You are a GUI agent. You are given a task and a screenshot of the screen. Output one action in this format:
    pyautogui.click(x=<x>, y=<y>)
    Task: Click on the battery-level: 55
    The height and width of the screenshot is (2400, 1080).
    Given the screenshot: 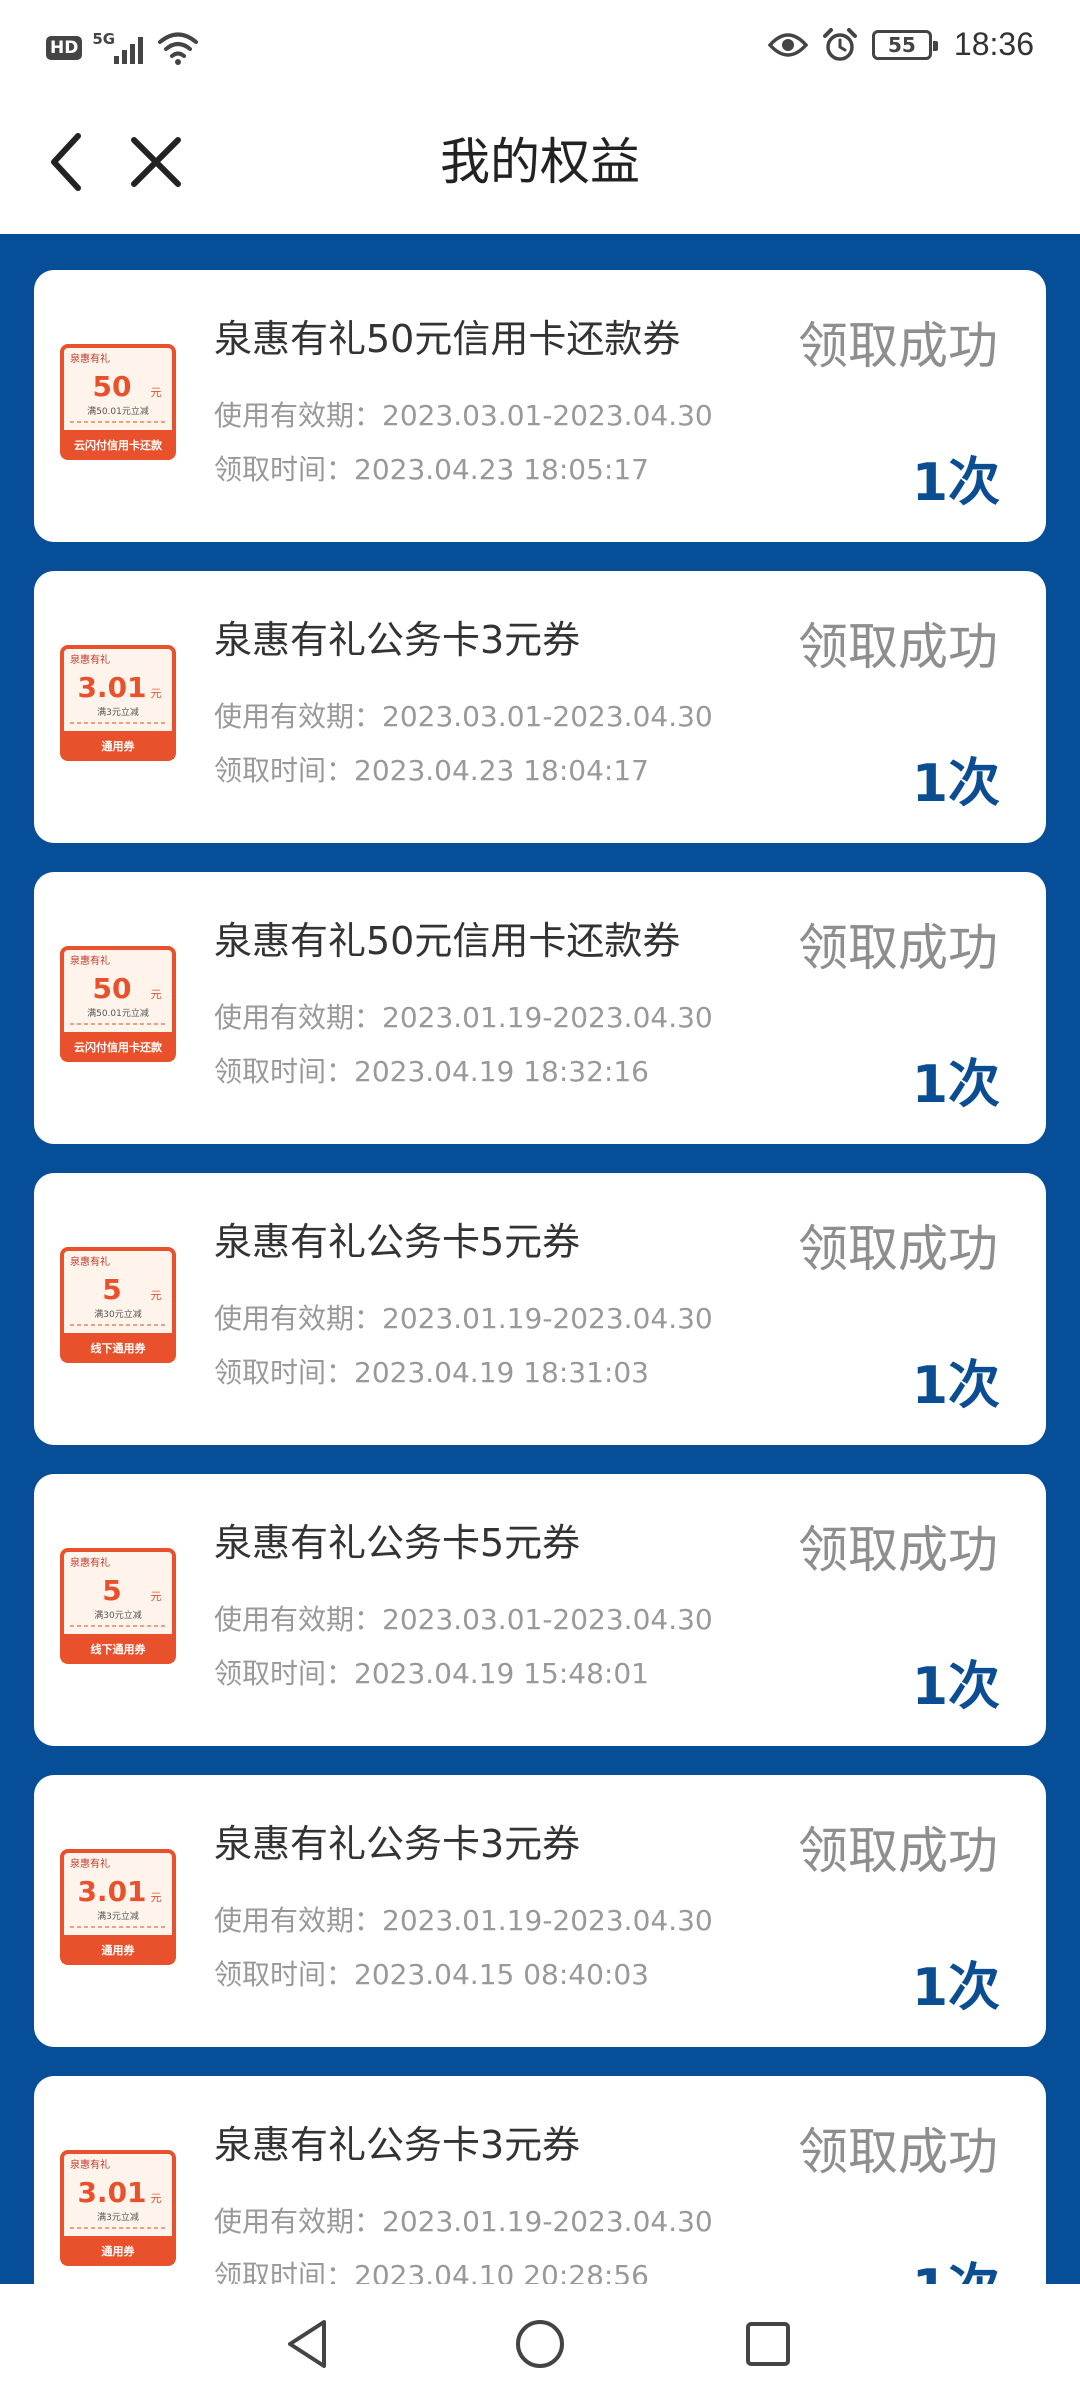 What is the action you would take?
    pyautogui.click(x=902, y=44)
    